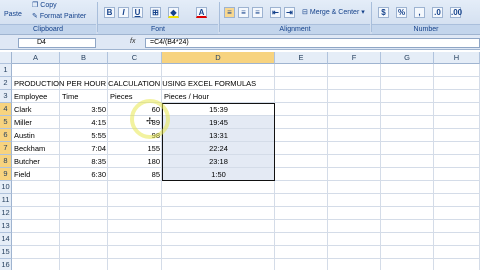 This screenshot has width=480, height=270. I want to click on pieces-cell: 180, so click(135, 161).